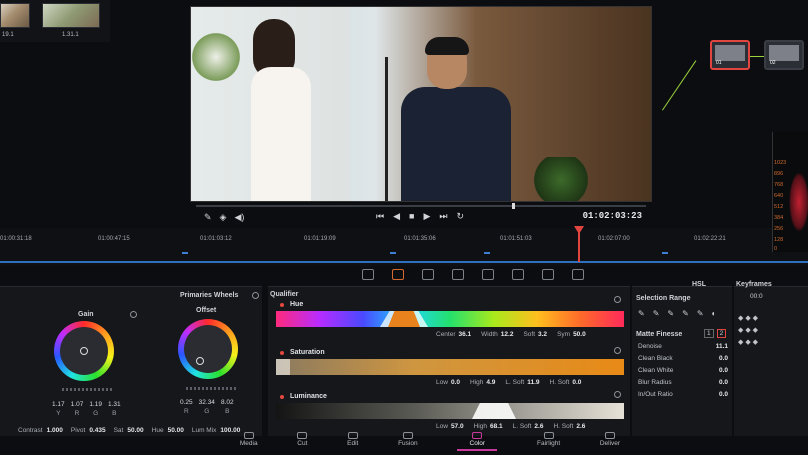 The height and width of the screenshot is (455, 808). I want to click on matte-tab-1: 1, so click(709, 333).